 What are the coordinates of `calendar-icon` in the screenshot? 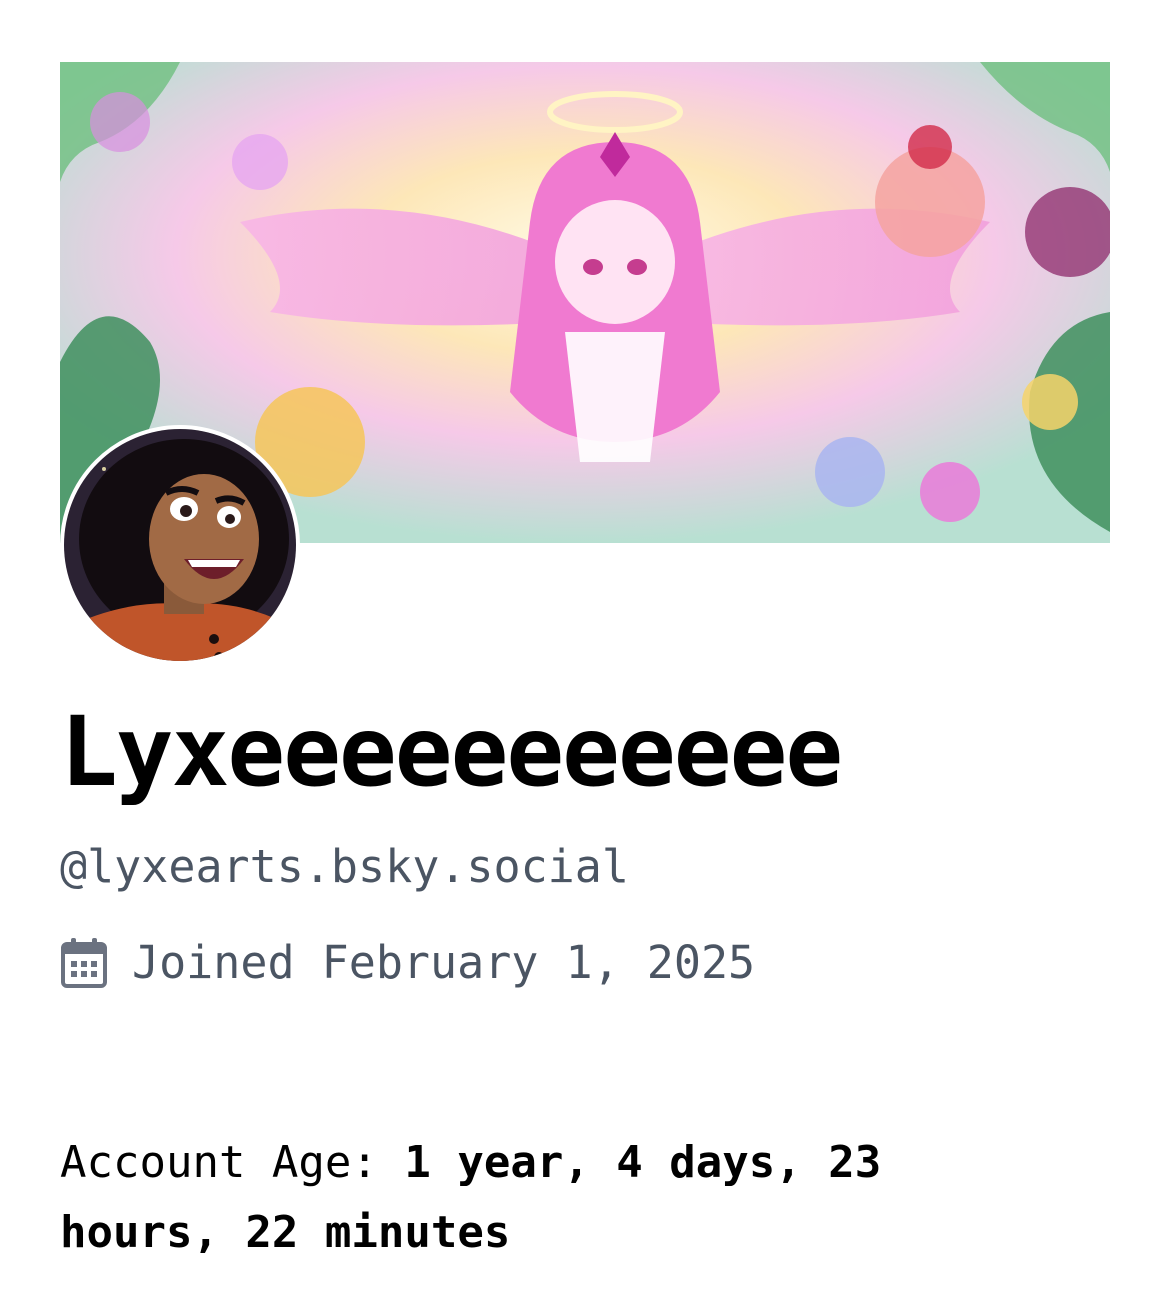 It's located at (84, 962).